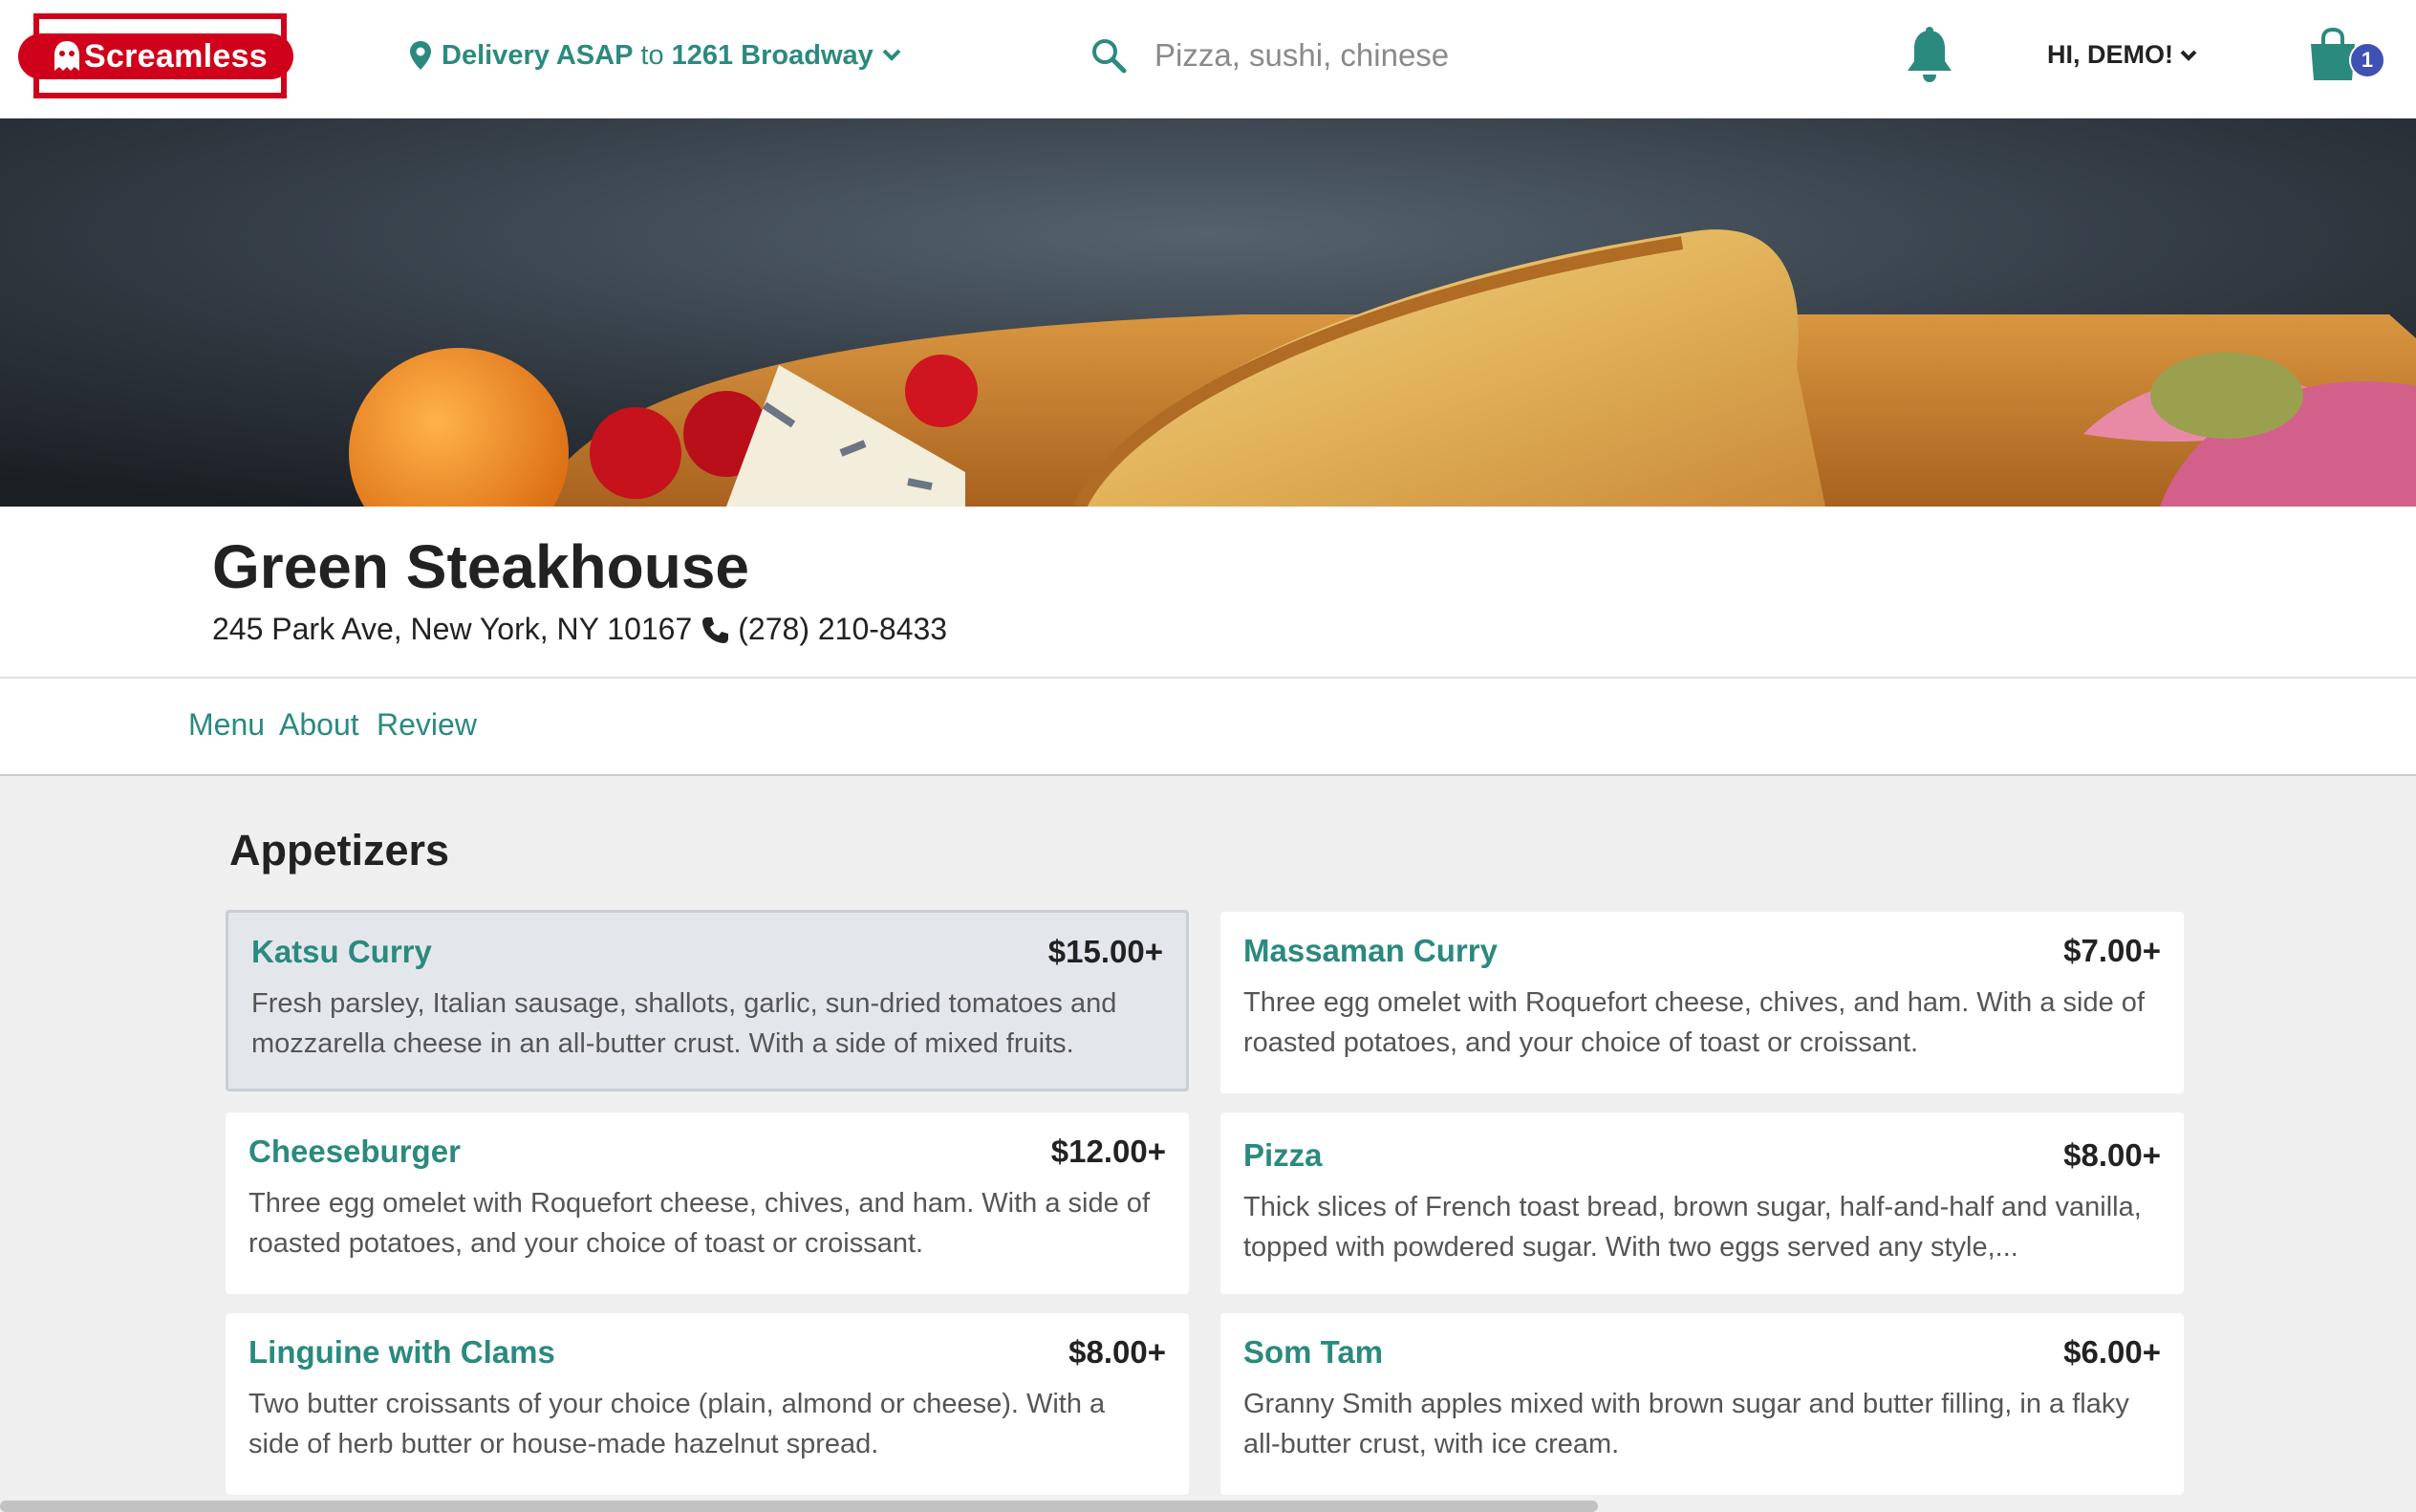 Image resolution: width=2416 pixels, height=1512 pixels. I want to click on notifications-button, so click(1929, 58).